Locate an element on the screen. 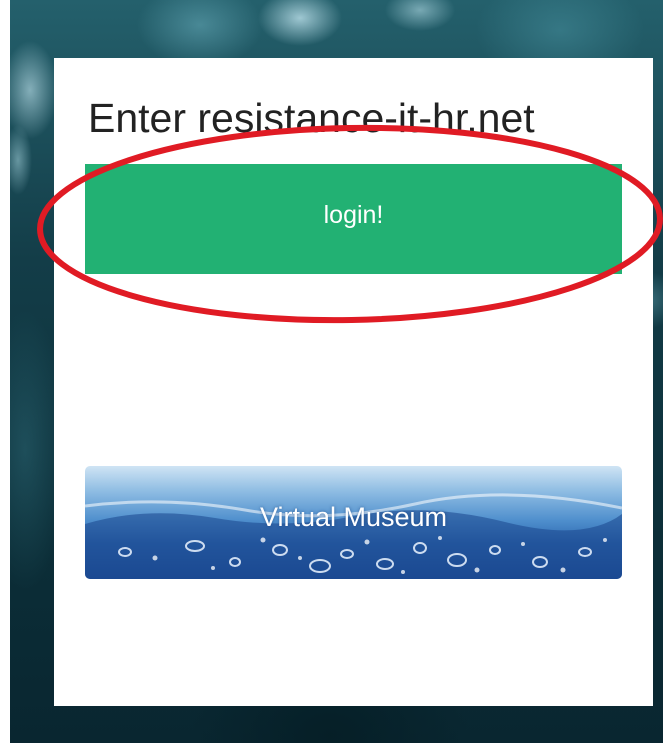  virtual-museum-label: Virtual Museum is located at coordinates (353, 517).